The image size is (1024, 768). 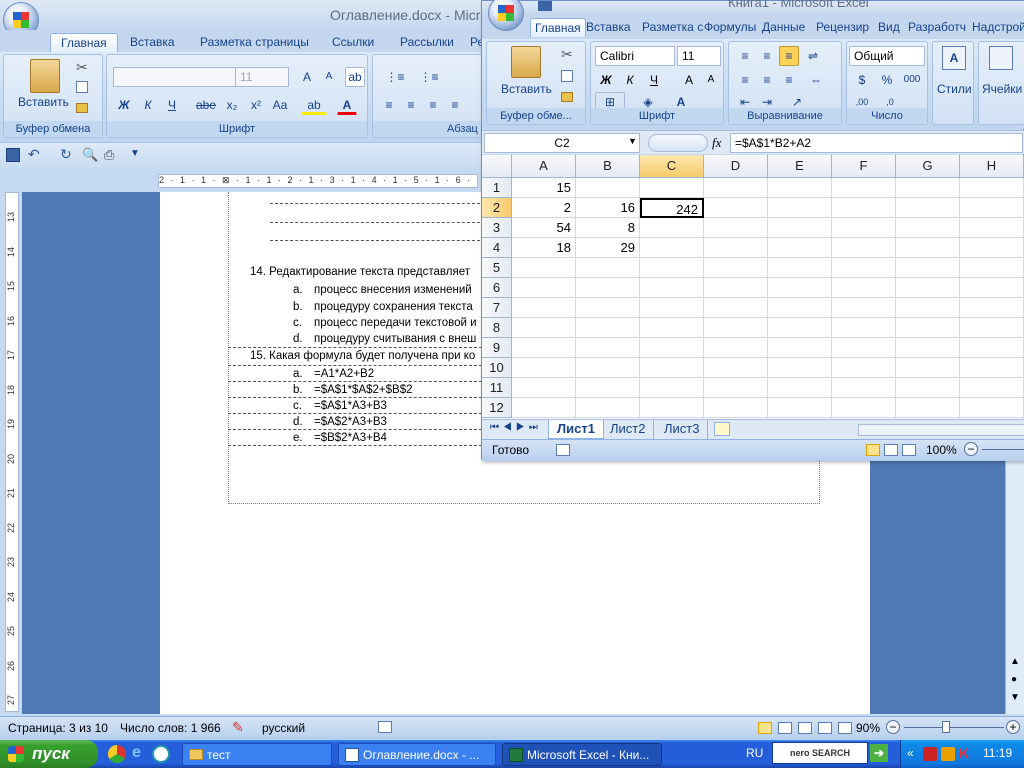 I want to click on word-font-size-input: 11, so click(x=262, y=77).